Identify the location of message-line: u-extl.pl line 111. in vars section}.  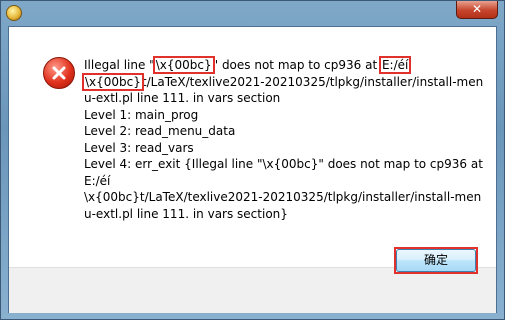
(284, 214).